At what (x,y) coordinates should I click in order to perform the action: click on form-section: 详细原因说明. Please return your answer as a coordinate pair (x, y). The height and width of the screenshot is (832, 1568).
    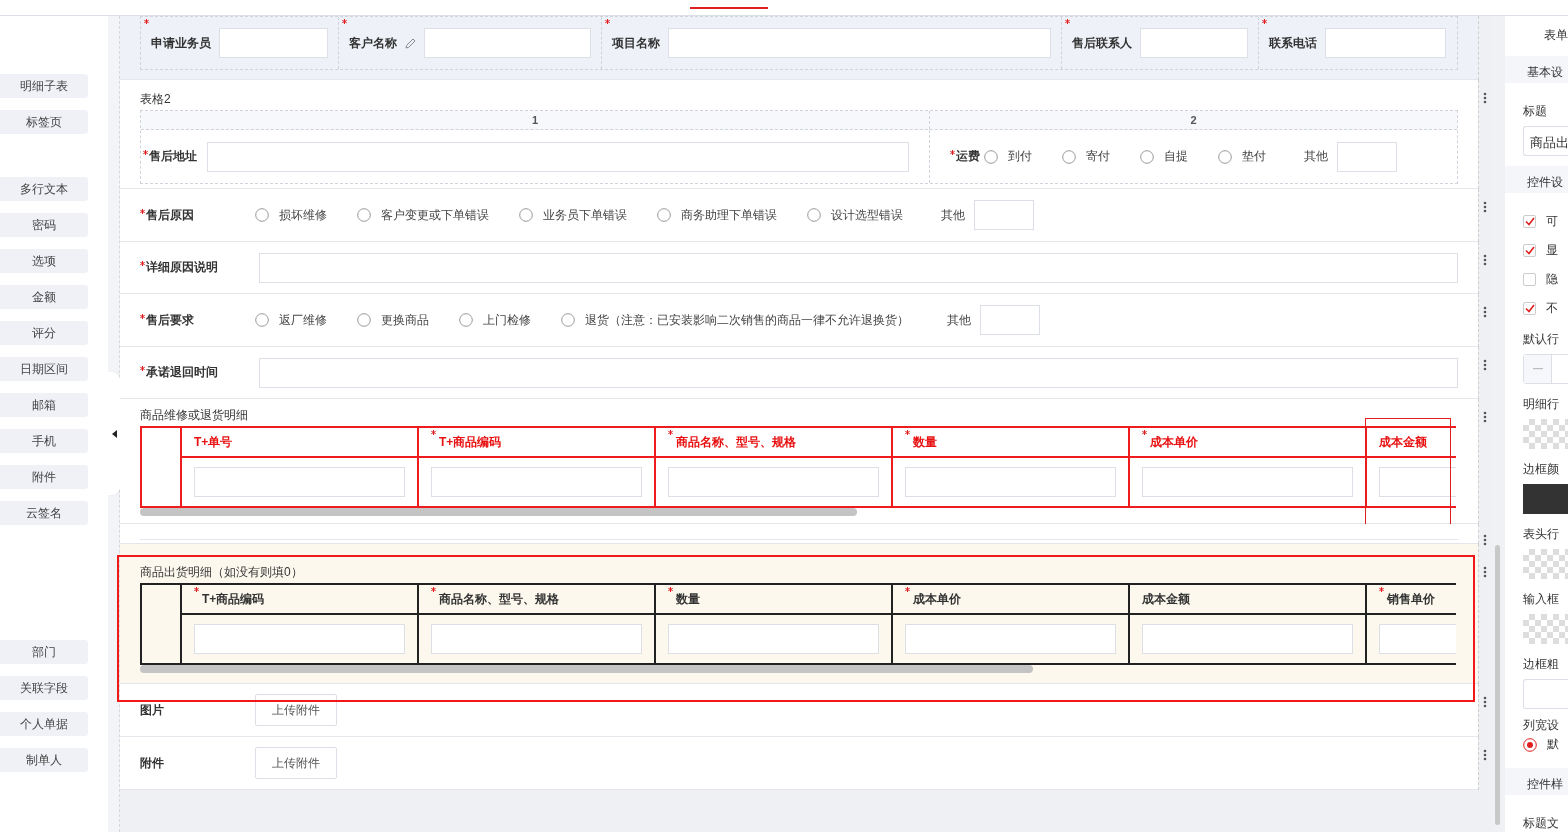
    Looking at the image, I should click on (799, 268).